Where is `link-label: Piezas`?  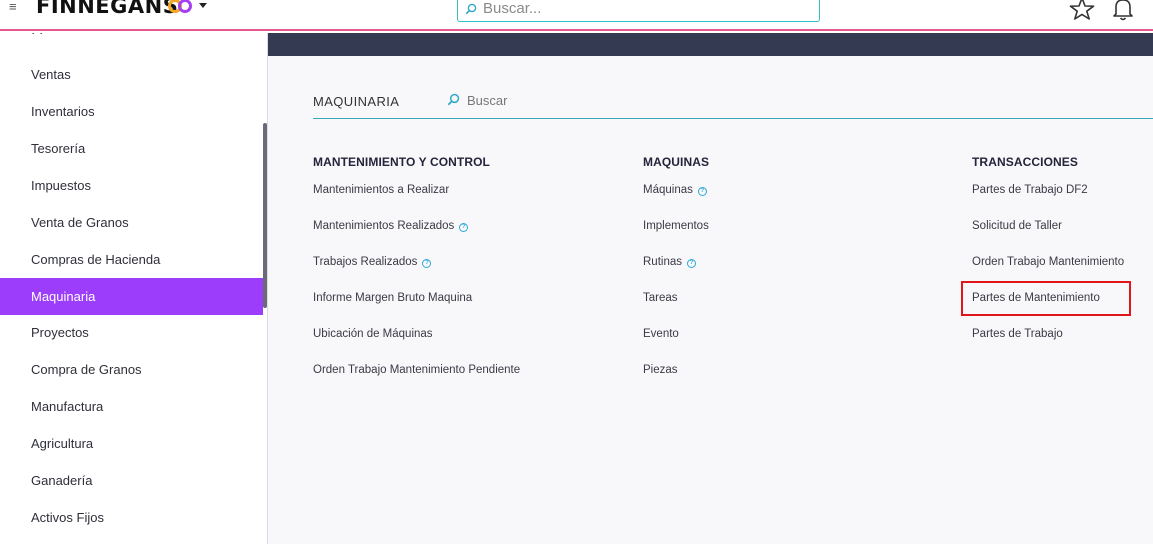
link-label: Piezas is located at coordinates (660, 370).